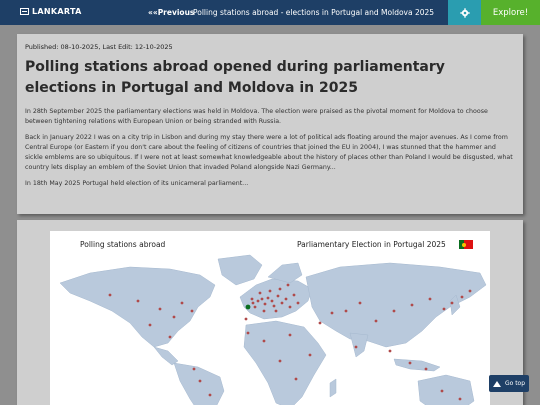 The width and height of the screenshot is (540, 405). Describe the element at coordinates (371, 244) in the screenshot. I see `map-right-title: Parliamentary Election in Portugal 2025` at that location.